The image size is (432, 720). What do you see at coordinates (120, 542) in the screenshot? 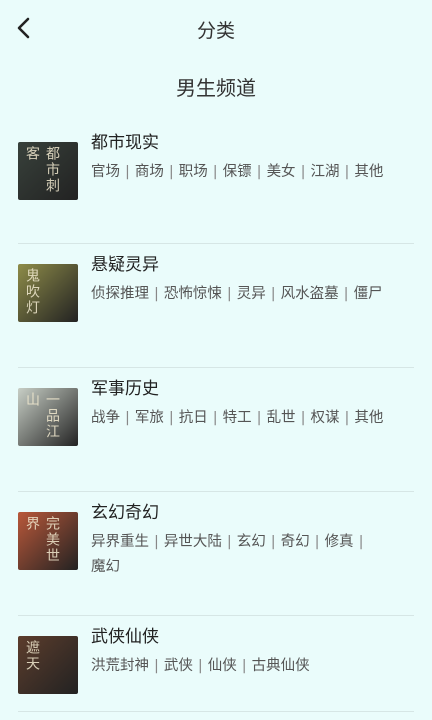
I see `tag-link: 异界重生` at bounding box center [120, 542].